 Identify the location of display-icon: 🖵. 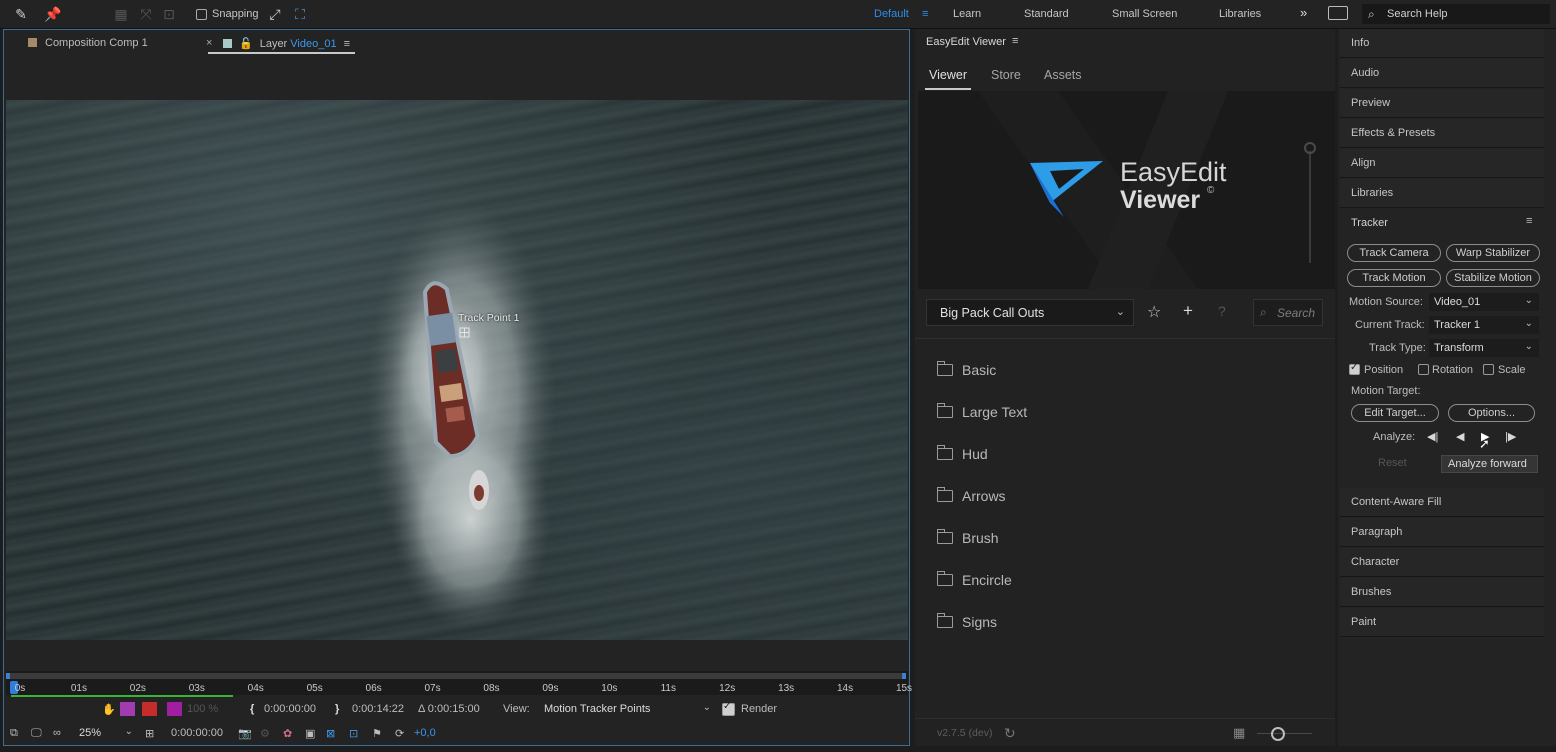
(36, 733).